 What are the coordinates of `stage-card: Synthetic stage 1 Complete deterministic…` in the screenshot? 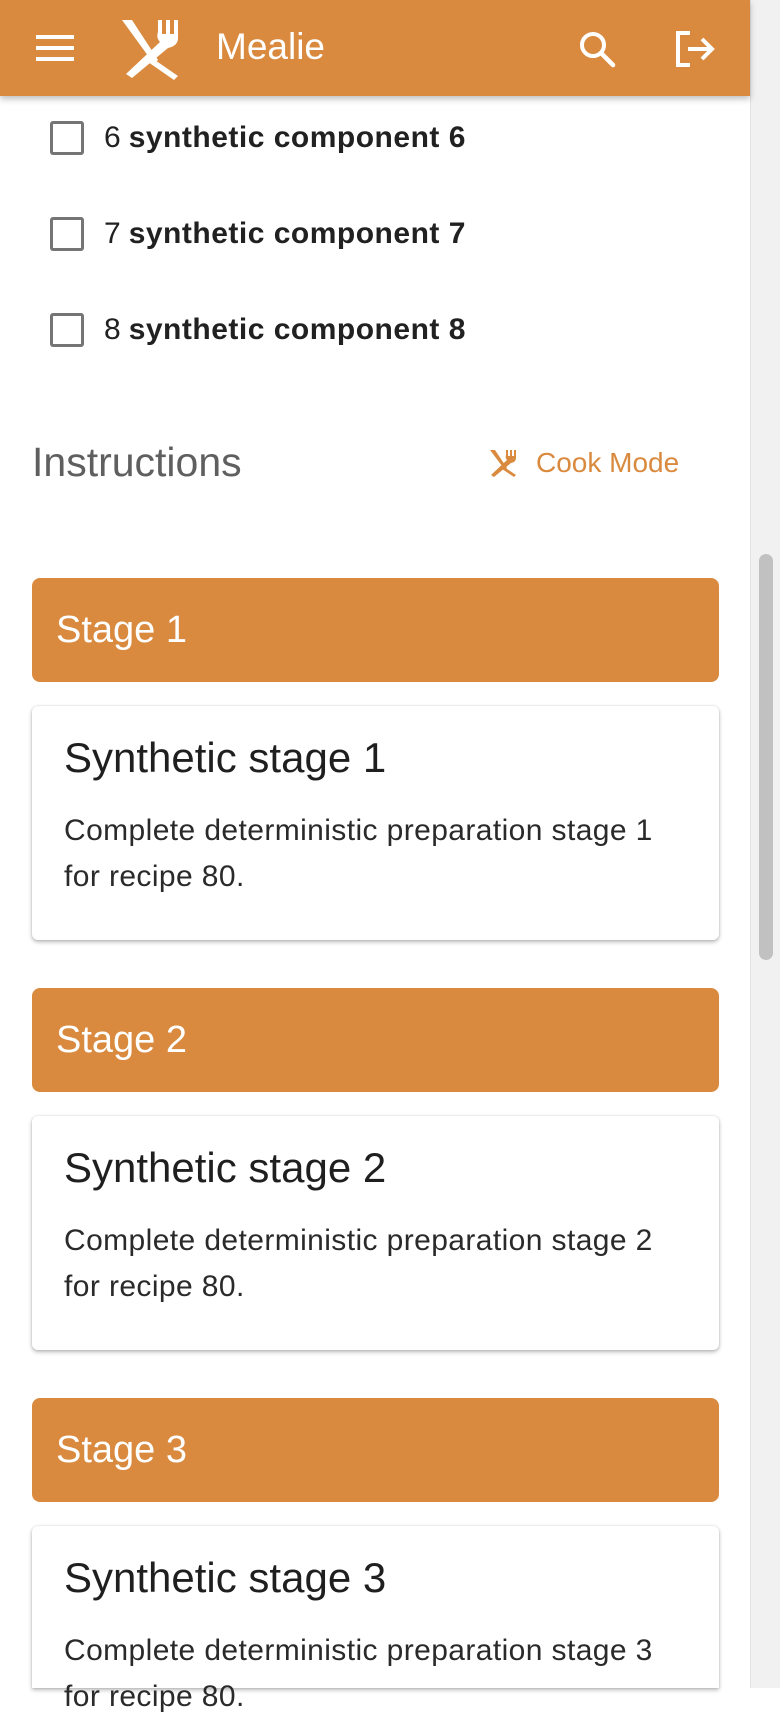 It's located at (375, 823).